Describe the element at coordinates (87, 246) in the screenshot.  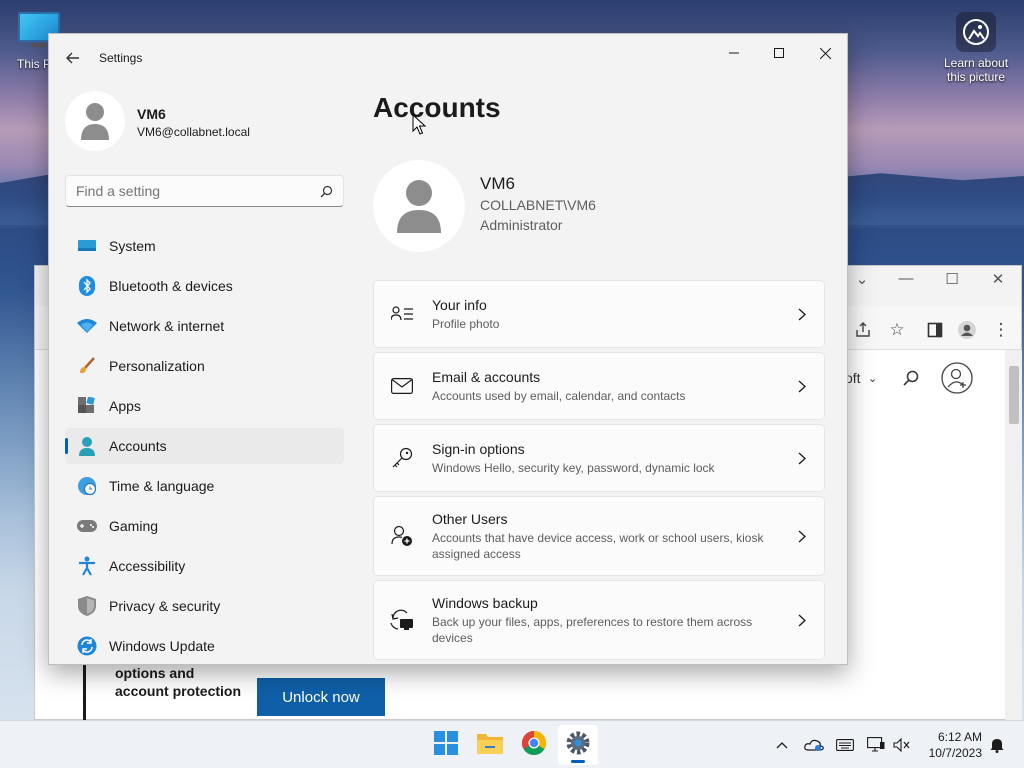
I see `system-icon` at that location.